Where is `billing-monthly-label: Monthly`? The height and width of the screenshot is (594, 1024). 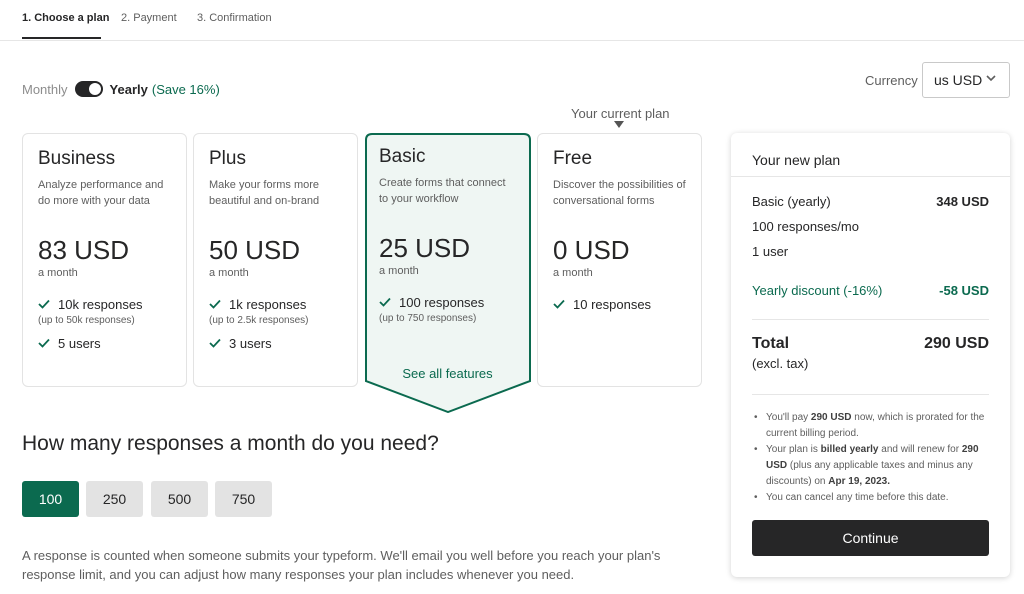 billing-monthly-label: Monthly is located at coordinates (45, 89).